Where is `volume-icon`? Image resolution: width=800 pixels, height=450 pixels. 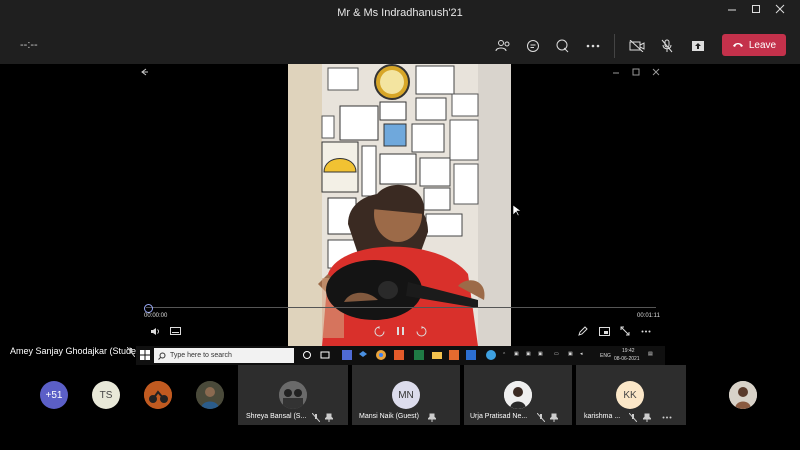 volume-icon is located at coordinates (155, 331).